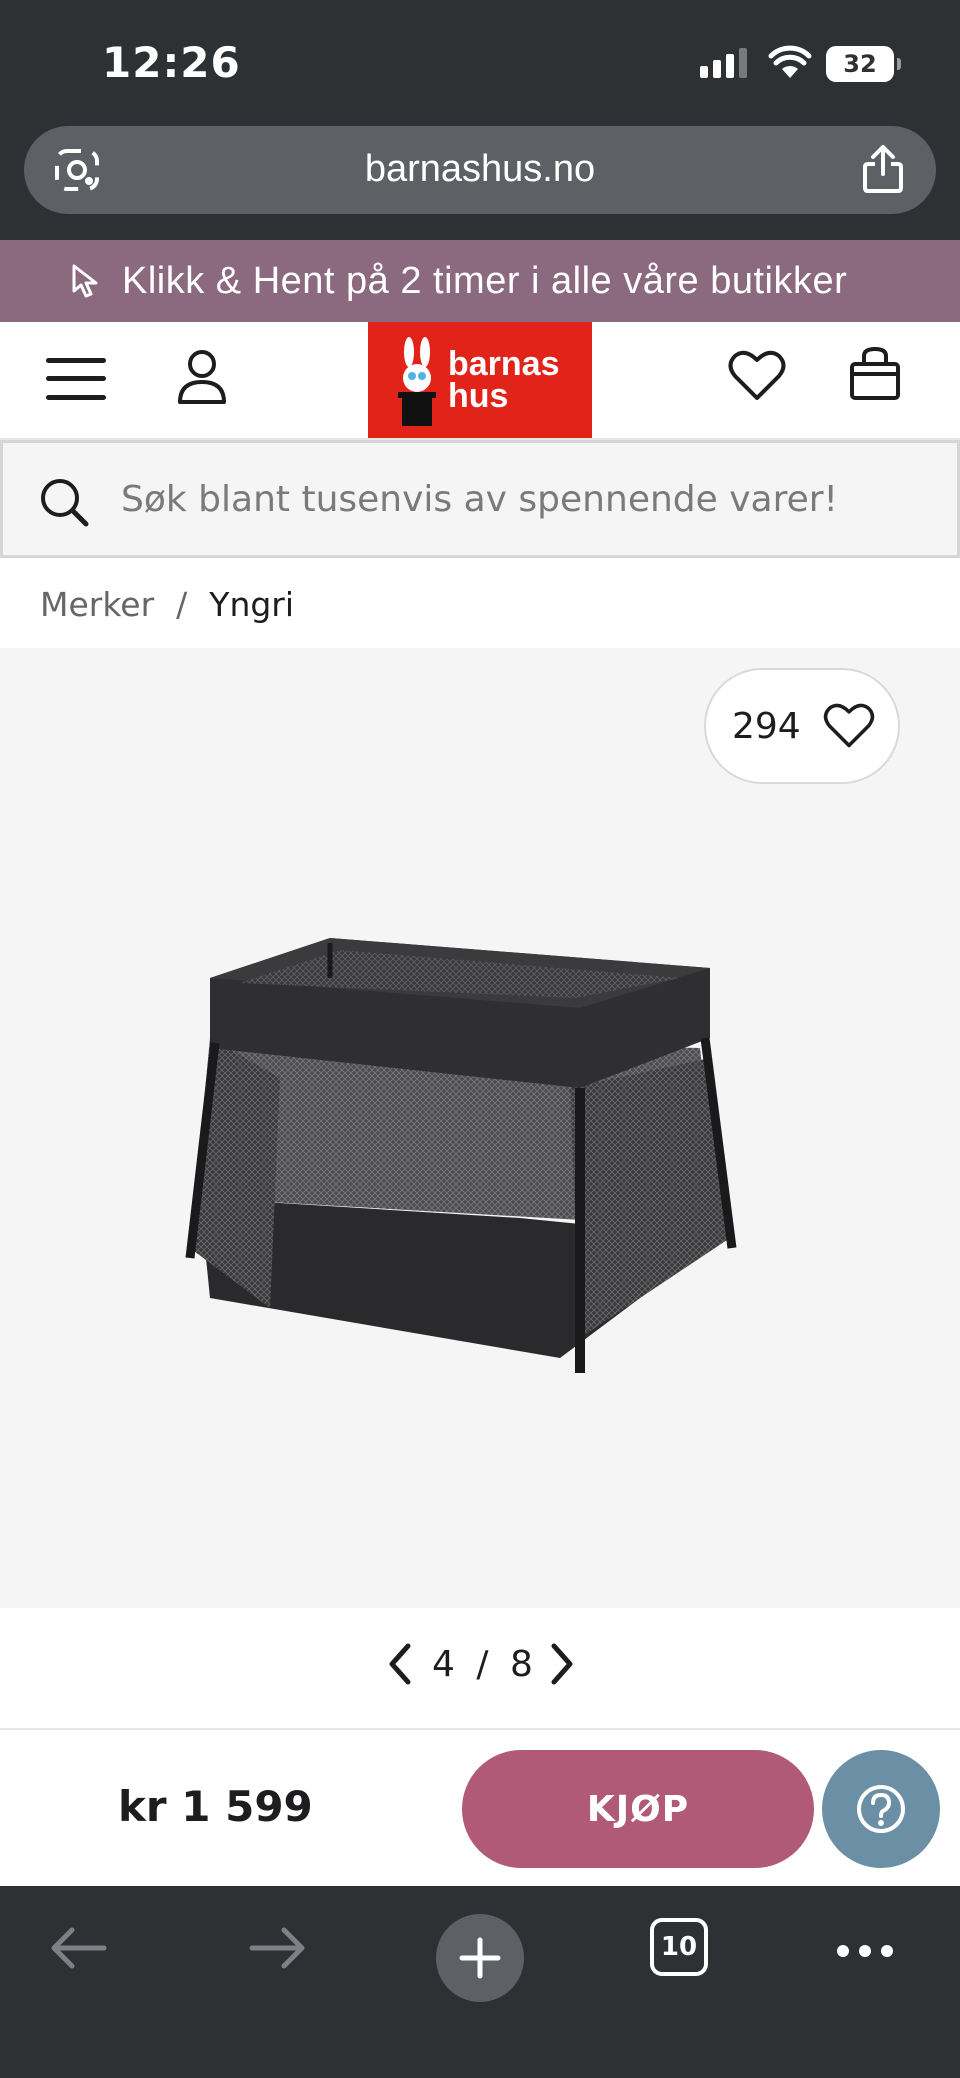 This screenshot has width=960, height=2078. Describe the element at coordinates (757, 376) in the screenshot. I see `wishlist-heart-icon` at that location.